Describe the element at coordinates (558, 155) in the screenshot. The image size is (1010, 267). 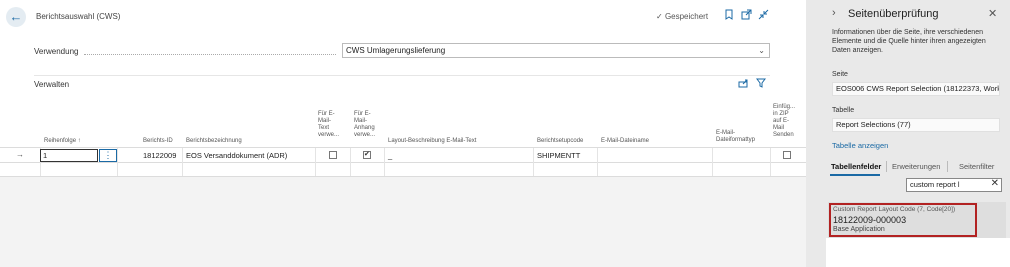
I see `setup-code-cell: SHIPMENTT` at that location.